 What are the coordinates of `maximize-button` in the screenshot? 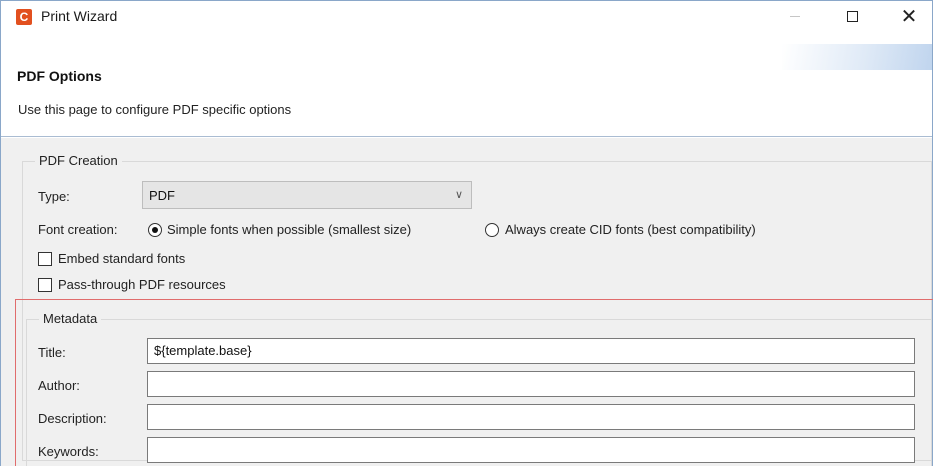 It's located at (852, 16).